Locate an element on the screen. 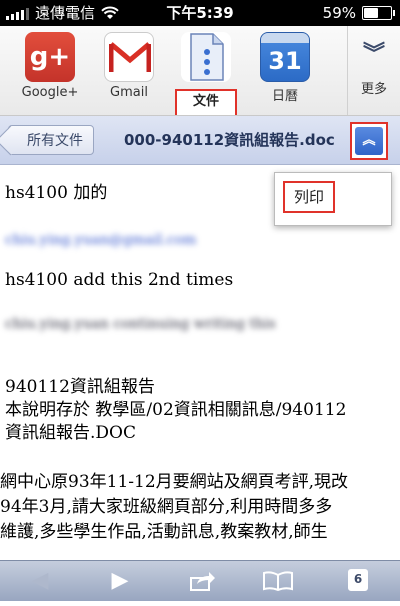 The height and width of the screenshot is (606, 400). status-bar: 遠傳電信 下午5:39 59% is located at coordinates (200, 13).